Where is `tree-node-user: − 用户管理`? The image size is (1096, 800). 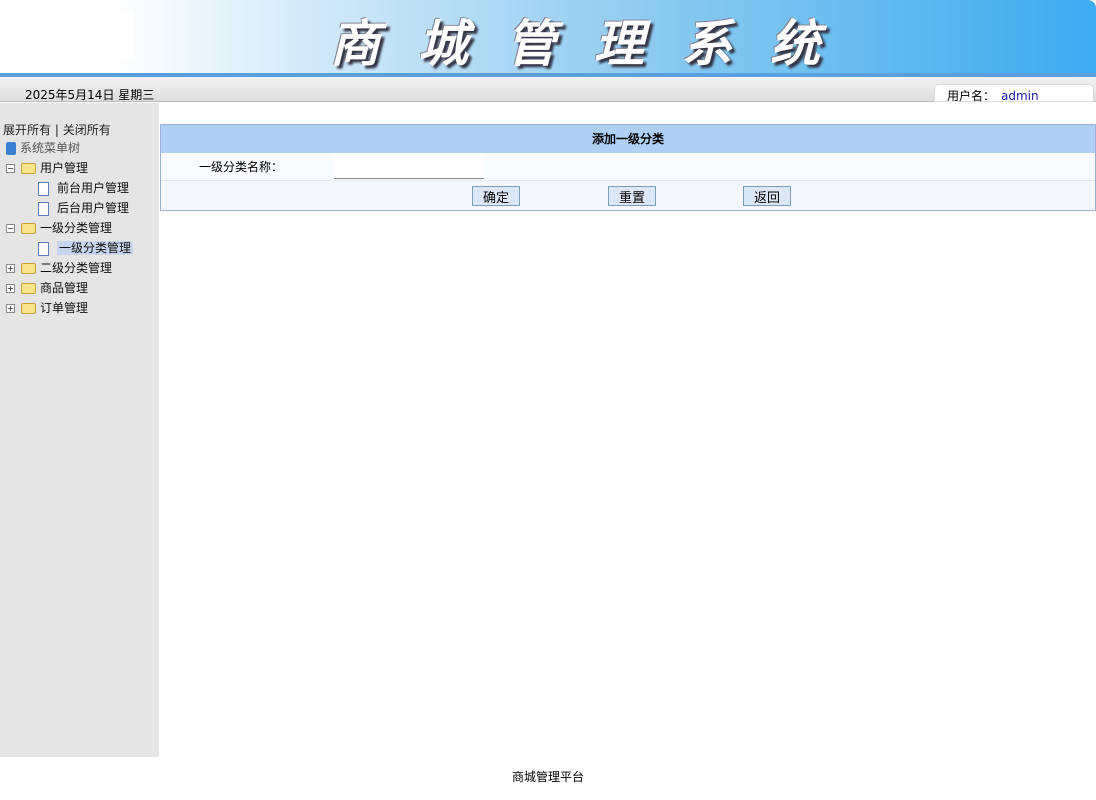
tree-node-user: − 用户管理 is located at coordinates (79, 168).